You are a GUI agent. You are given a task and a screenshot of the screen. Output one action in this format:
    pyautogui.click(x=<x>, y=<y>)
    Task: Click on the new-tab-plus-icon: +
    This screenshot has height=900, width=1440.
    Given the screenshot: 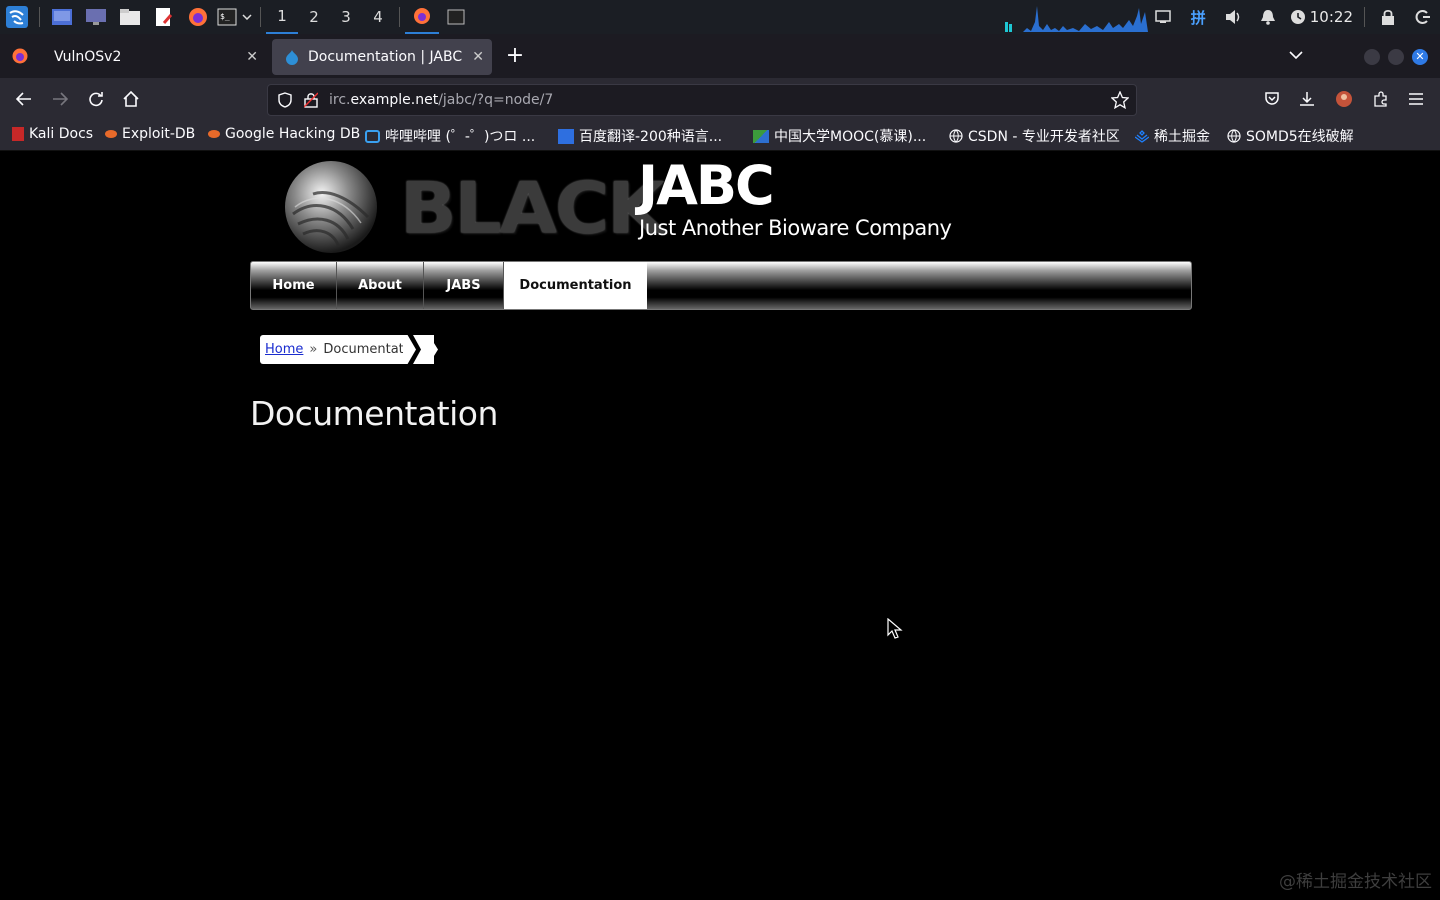 What is the action you would take?
    pyautogui.click(x=515, y=57)
    